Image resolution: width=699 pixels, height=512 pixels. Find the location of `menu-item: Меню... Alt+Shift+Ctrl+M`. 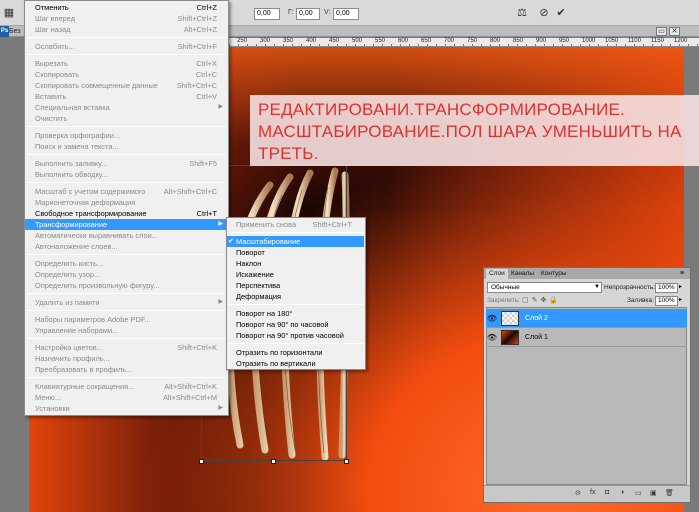

menu-item: Меню... Alt+Shift+Ctrl+M is located at coordinates (126, 397).